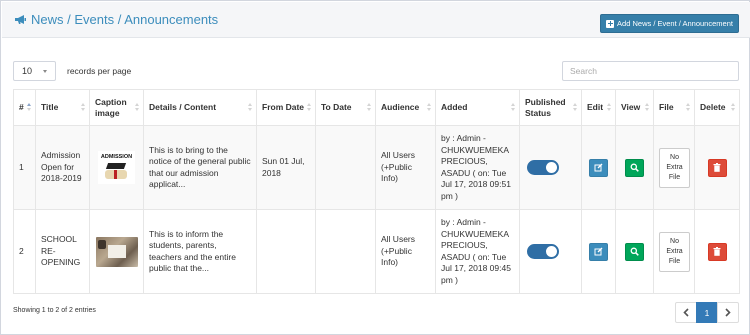 The width and height of the screenshot is (750, 335). I want to click on bullhorn-icon, so click(20, 19).